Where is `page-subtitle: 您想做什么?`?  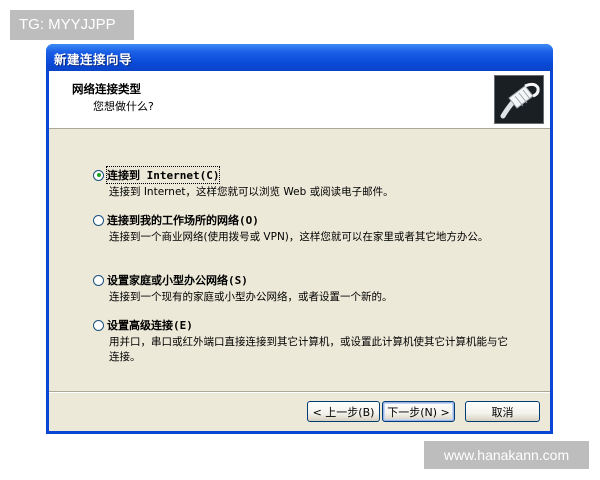 page-subtitle: 您想做什么? is located at coordinates (123, 106).